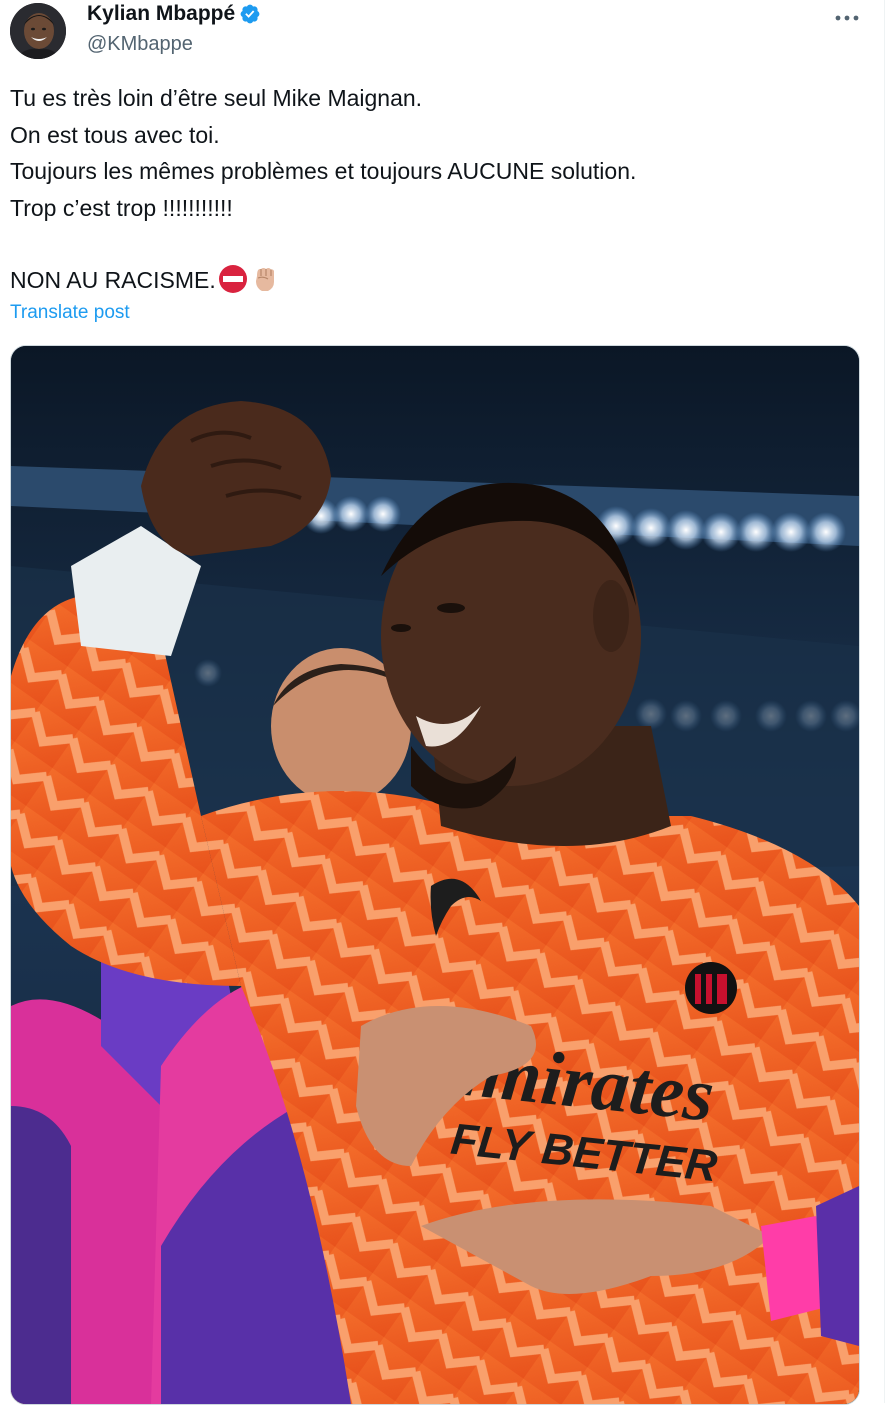 Image resolution: width=895 pixels, height=1405 pixels. I want to click on translate-post-link: Translate post, so click(70, 313).